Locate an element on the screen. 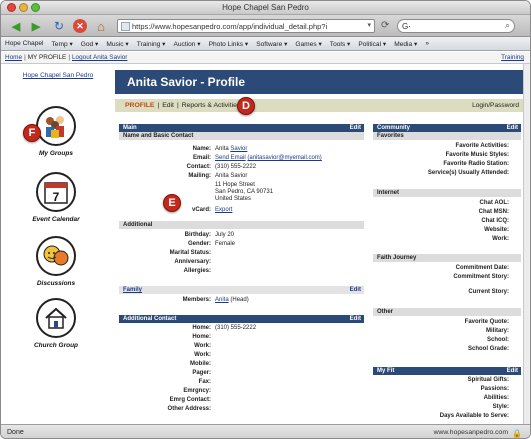 This screenshot has height=439, width=531. gender-label: Gender: is located at coordinates (199, 244).